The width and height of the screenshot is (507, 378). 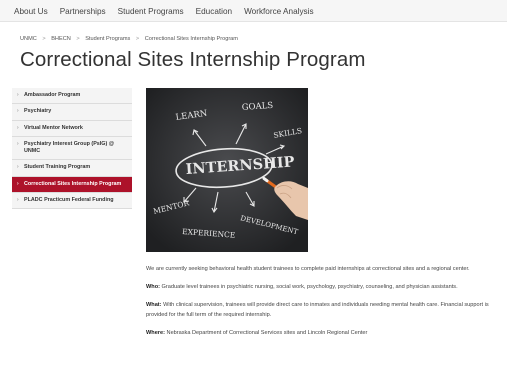 What do you see at coordinates (154, 305) in the screenshot?
I see `what-label: What:` at bounding box center [154, 305].